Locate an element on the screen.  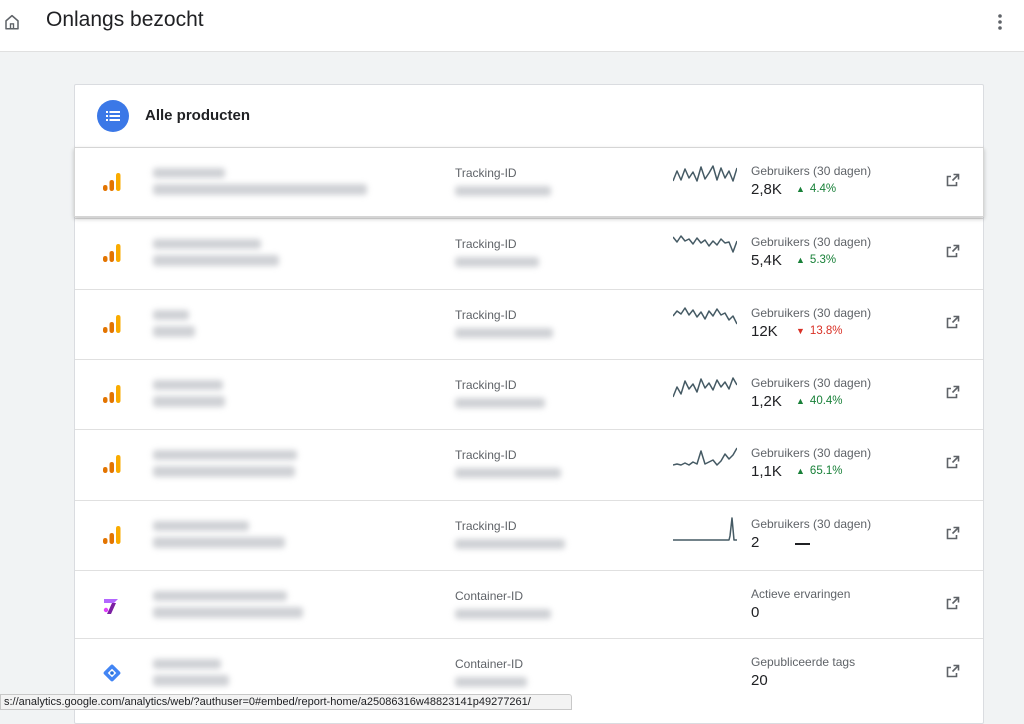
home-icon is located at coordinates (12, 22).